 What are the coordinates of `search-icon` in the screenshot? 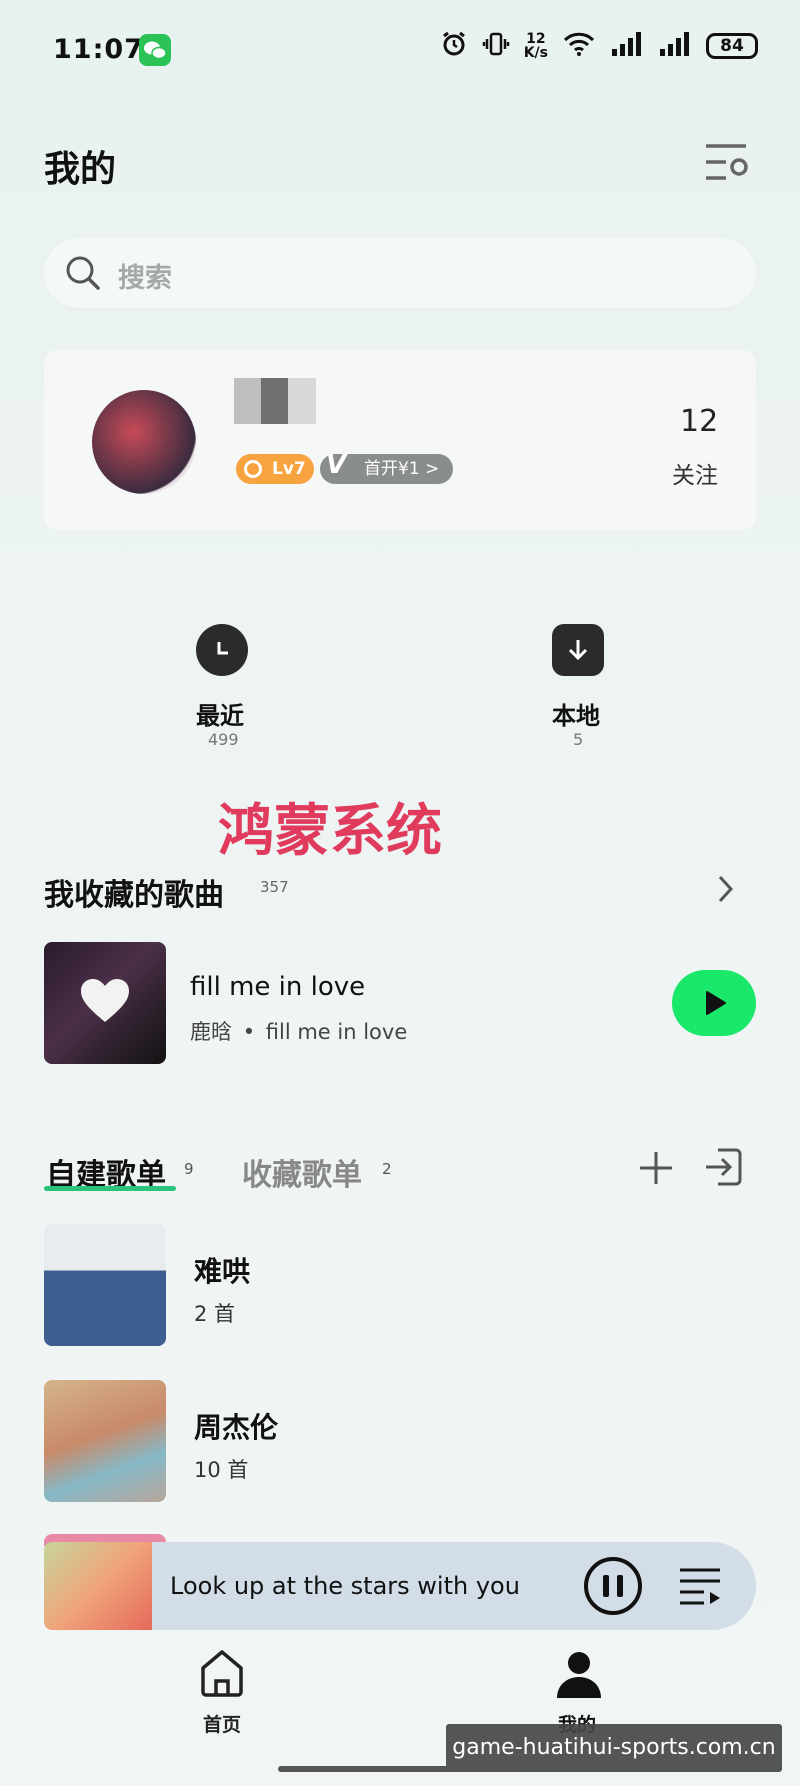 It's located at (83, 275).